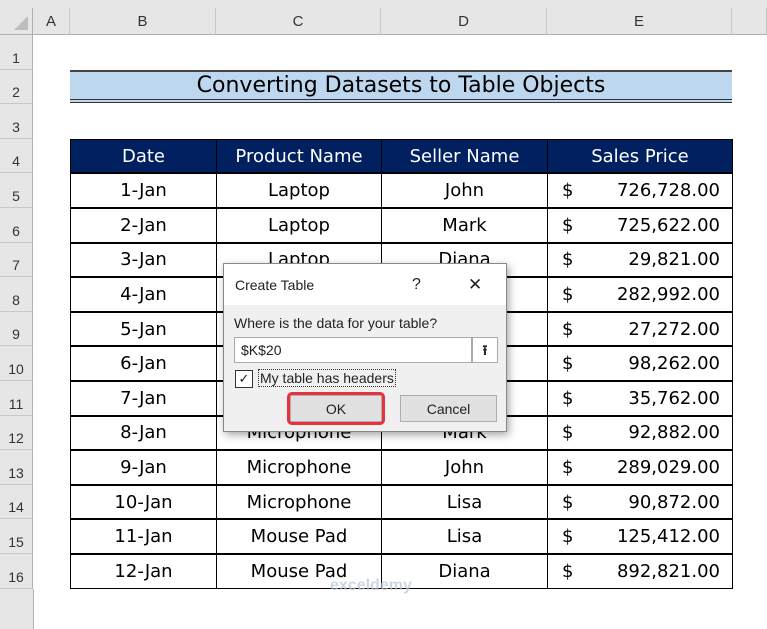 The height and width of the screenshot is (629, 767). I want to click on price-value: 29,821.00, so click(674, 260).